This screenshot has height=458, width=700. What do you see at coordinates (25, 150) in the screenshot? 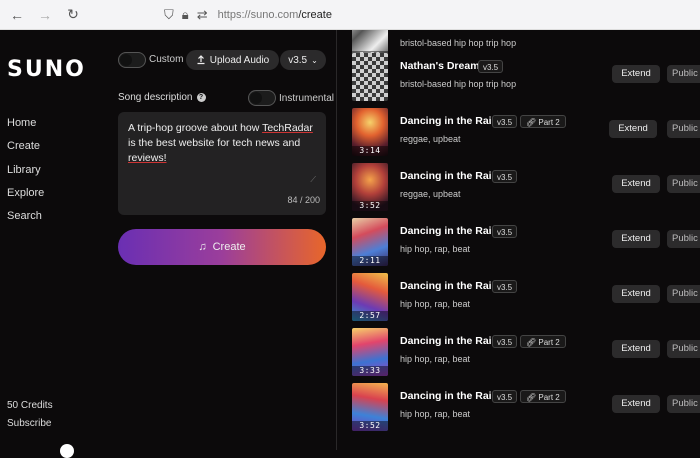
I see `nav-create: Create` at bounding box center [25, 150].